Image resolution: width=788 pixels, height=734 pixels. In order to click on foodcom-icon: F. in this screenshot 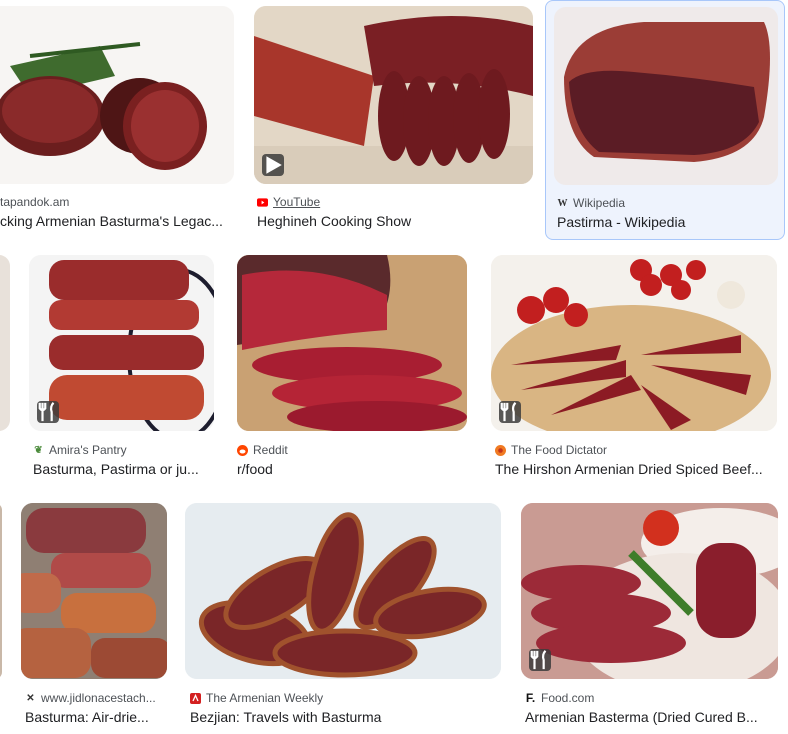, I will do `click(530, 698)`.